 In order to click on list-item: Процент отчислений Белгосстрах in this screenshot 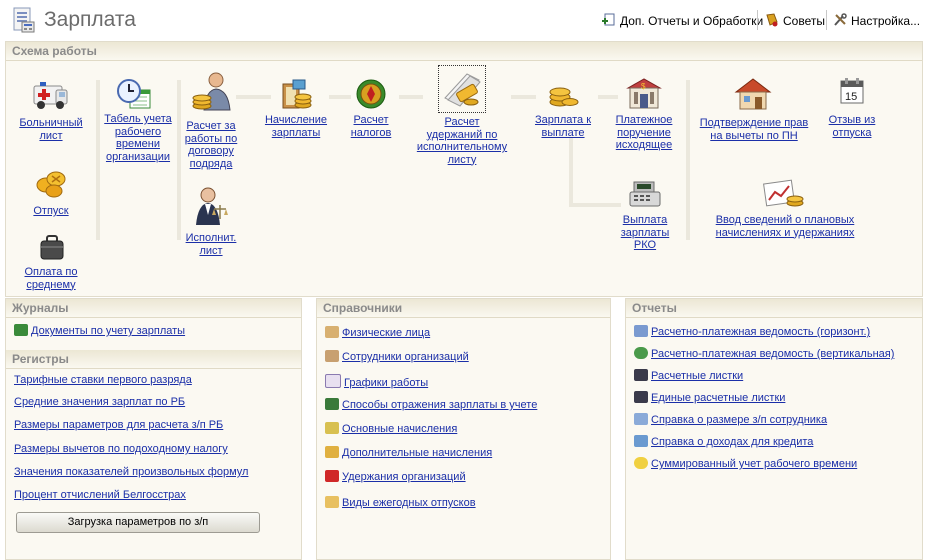, I will do `click(100, 495)`.